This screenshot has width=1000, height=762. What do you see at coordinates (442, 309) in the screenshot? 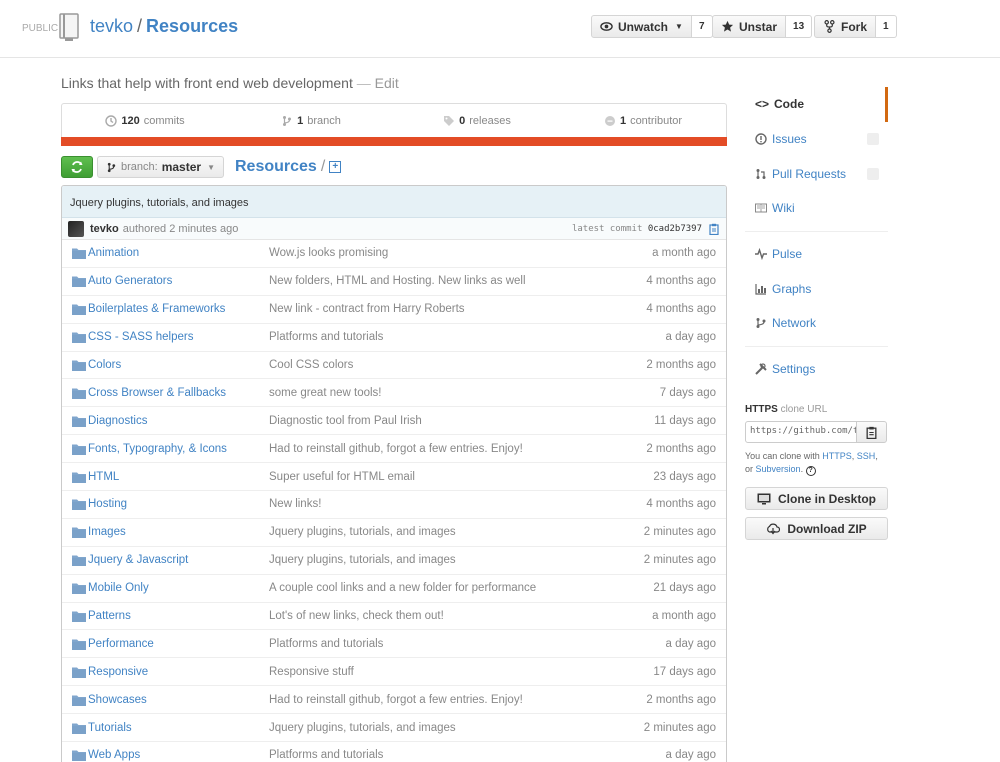
I see `file-commit-message: New link - contract from Harry Roberts` at bounding box center [442, 309].